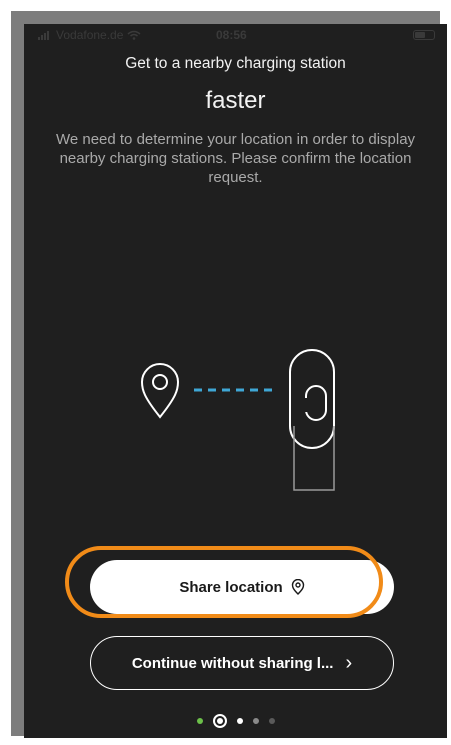 The height and width of the screenshot is (745, 451). What do you see at coordinates (349, 662) in the screenshot?
I see `chevron-right-icon: ›` at bounding box center [349, 662].